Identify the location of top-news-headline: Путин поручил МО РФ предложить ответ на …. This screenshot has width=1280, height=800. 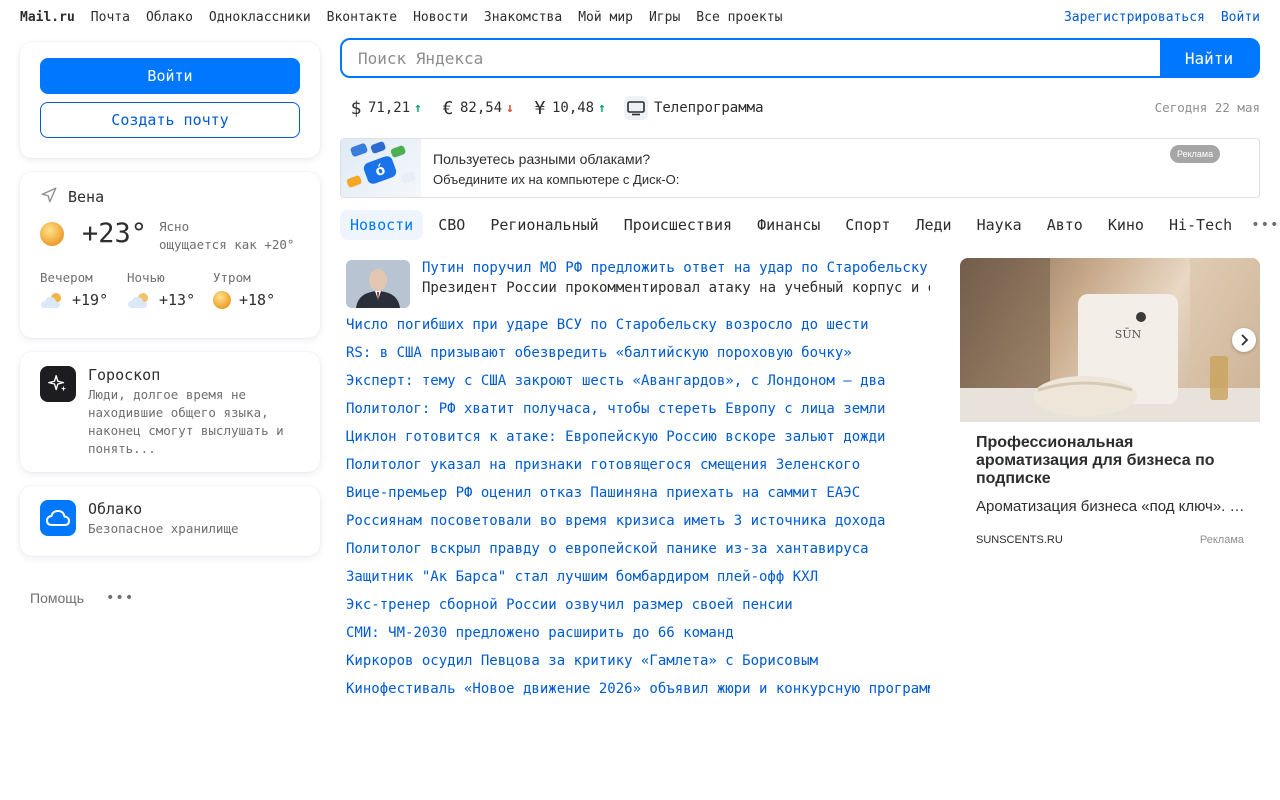
(676, 268).